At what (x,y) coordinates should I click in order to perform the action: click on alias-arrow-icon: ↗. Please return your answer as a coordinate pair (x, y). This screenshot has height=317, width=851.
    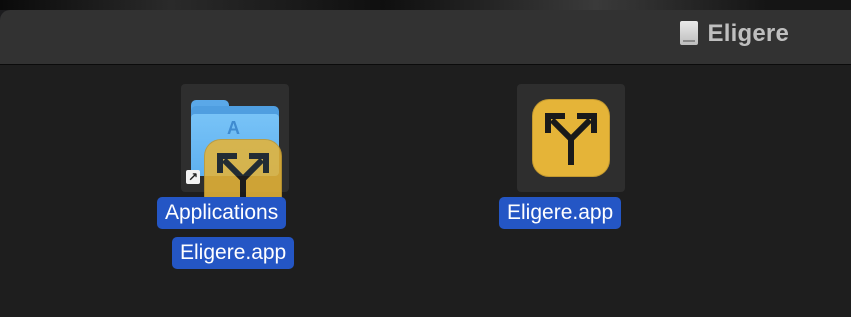
    Looking at the image, I should click on (193, 177).